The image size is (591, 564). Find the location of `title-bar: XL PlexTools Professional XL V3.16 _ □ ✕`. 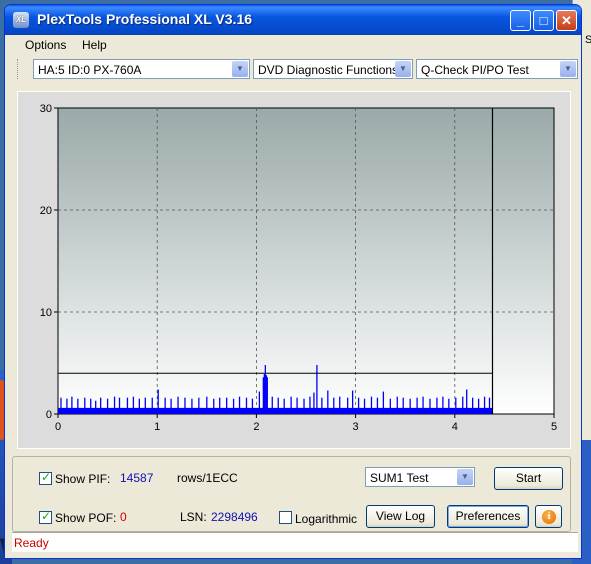

title-bar: XL PlexTools Professional XL V3.16 _ □ ✕ is located at coordinates (293, 20).